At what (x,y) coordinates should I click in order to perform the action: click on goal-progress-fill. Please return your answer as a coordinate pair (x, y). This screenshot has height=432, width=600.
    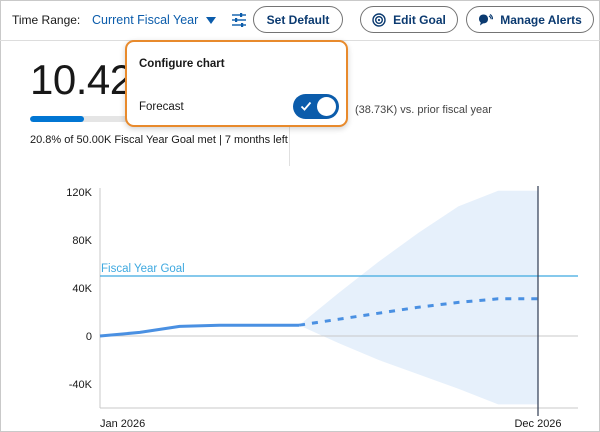
    Looking at the image, I should click on (57, 119).